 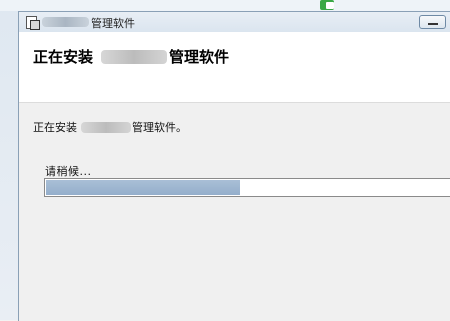 What do you see at coordinates (9, 160) in the screenshot?
I see `desktop-background` at bounding box center [9, 160].